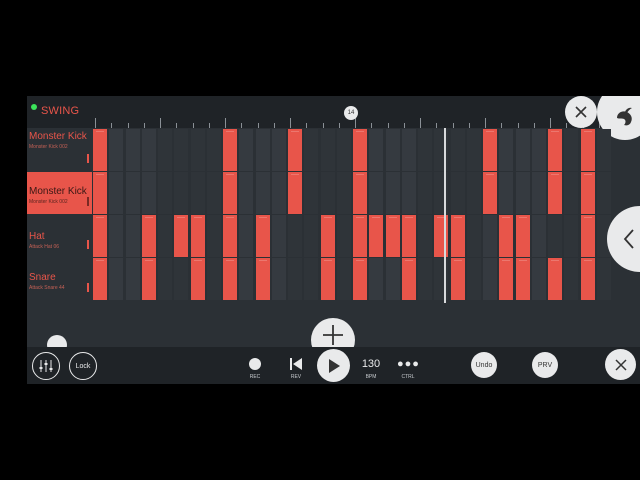  What do you see at coordinates (333, 365) in the screenshot?
I see `play-button` at bounding box center [333, 365].